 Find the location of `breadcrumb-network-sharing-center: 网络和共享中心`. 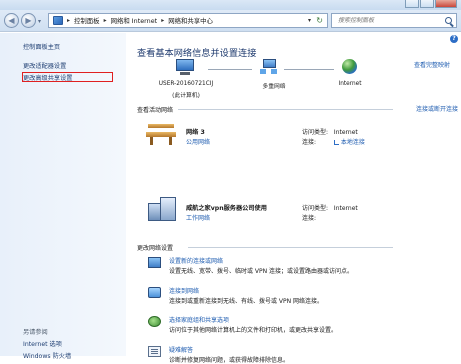

breadcrumb-network-sharing-center: 网络和共享中心 is located at coordinates (190, 20).